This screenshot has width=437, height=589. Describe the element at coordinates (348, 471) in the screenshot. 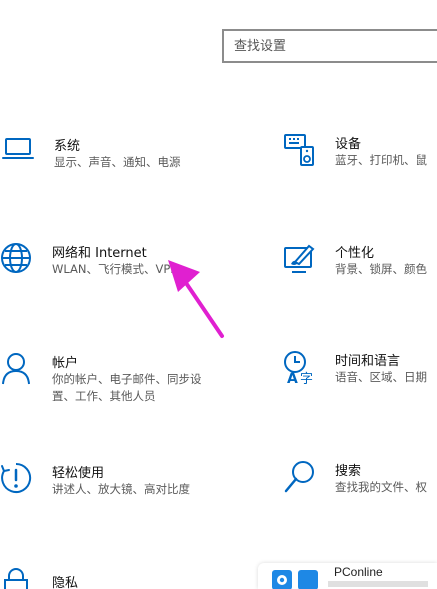

I see `tile-title: 搜索` at that location.